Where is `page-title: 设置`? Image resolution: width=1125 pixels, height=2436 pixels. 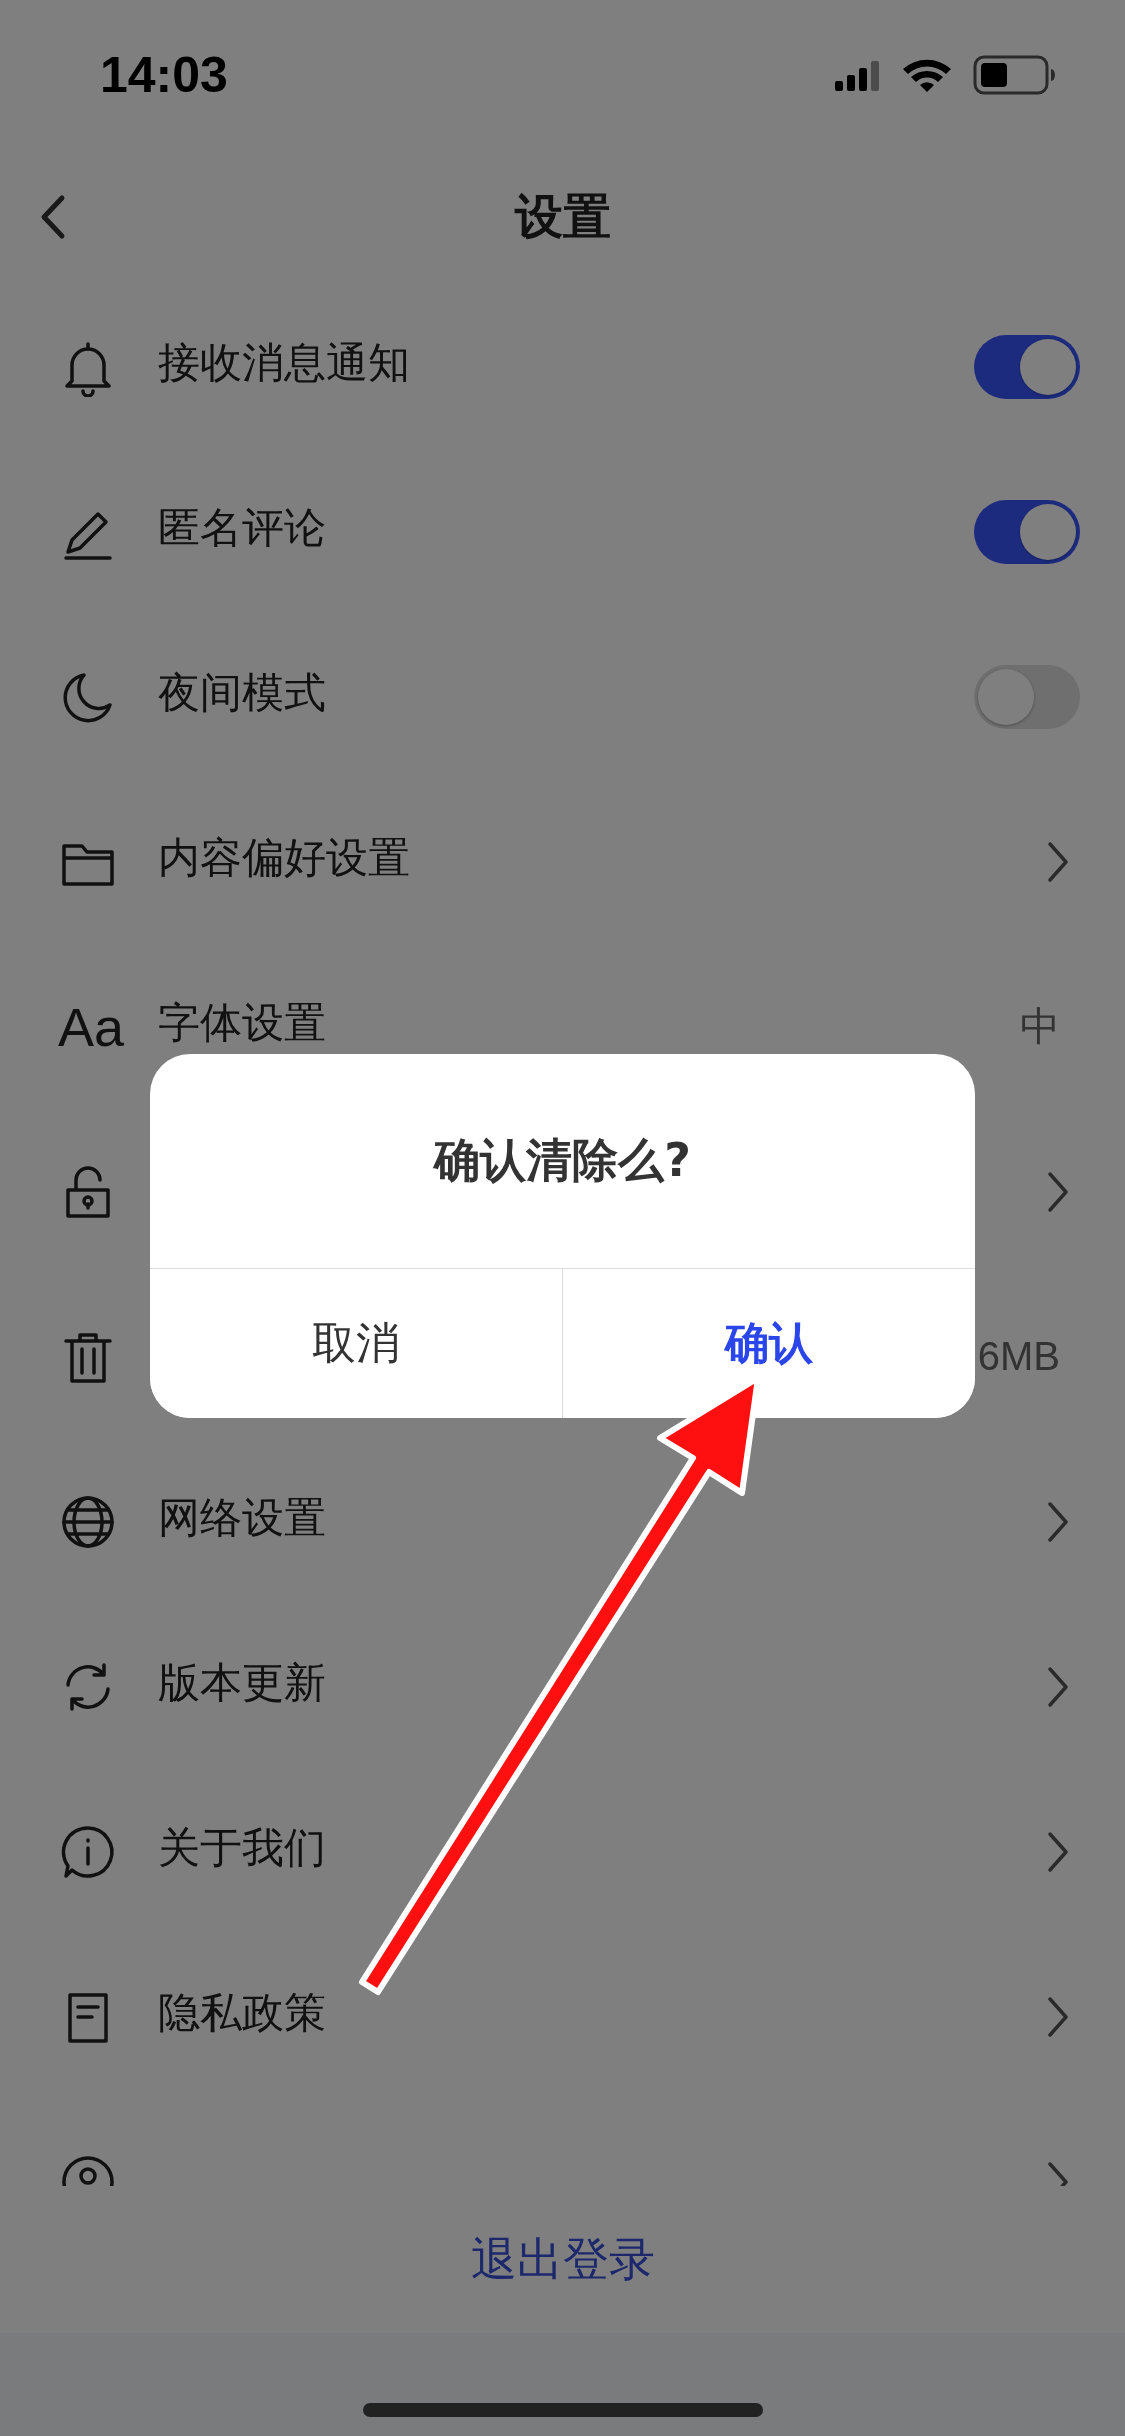
page-title: 设置 is located at coordinates (562, 216).